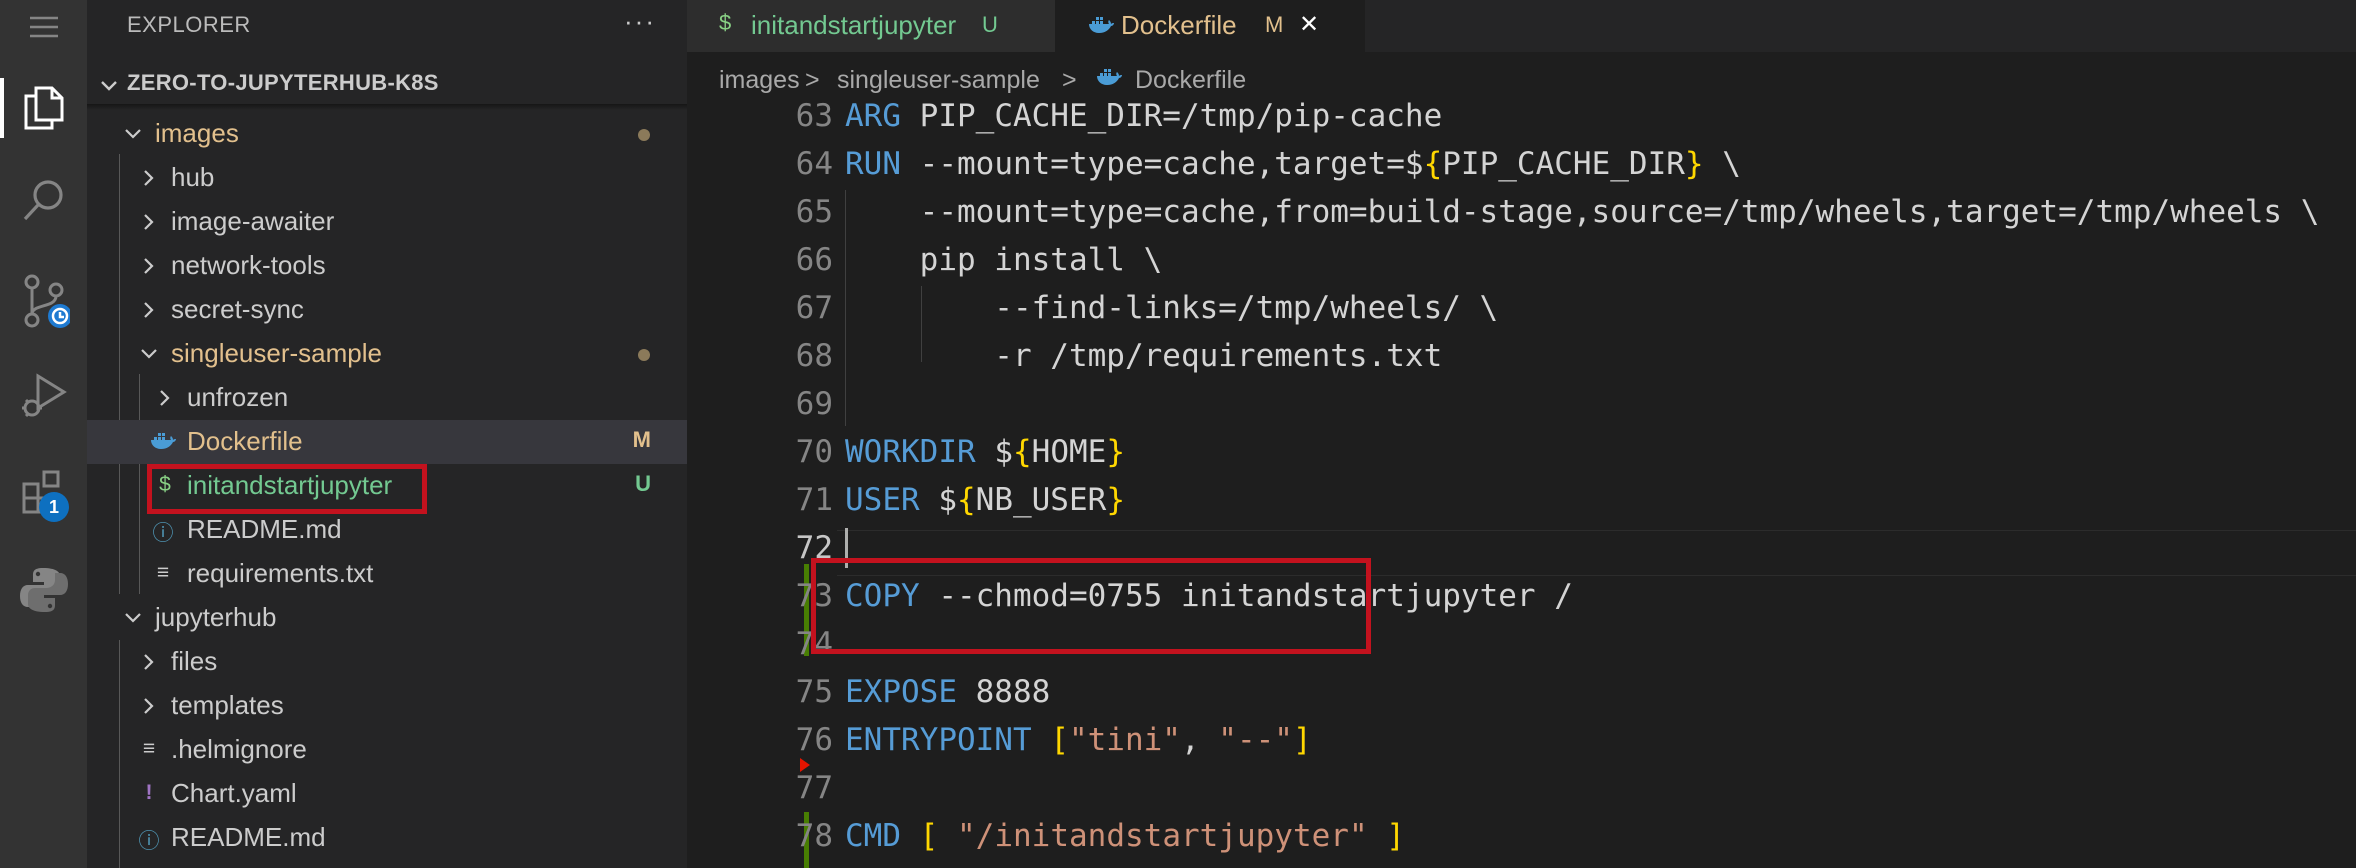  I want to click on tree-folder-secret-sync: secret-sync, so click(387, 310).